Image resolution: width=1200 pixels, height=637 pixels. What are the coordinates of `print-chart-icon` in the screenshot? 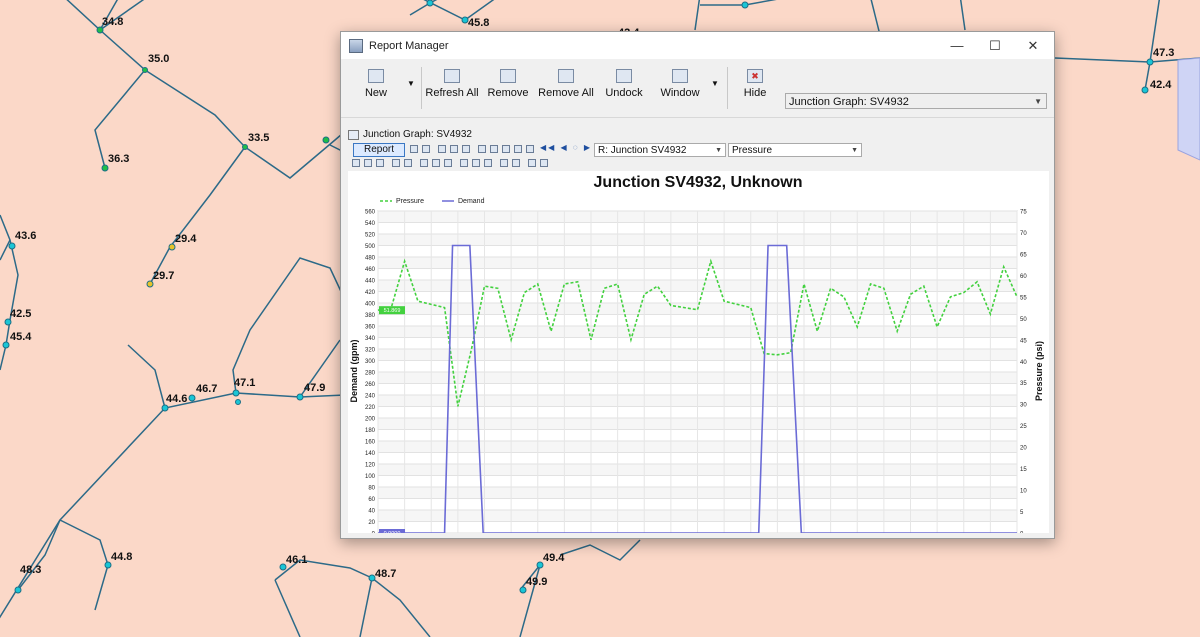 It's located at (516, 163).